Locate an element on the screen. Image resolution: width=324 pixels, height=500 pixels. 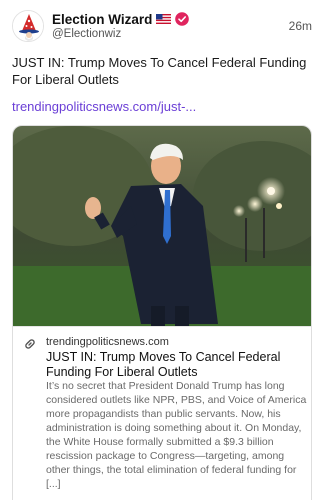
author-avatar is located at coordinates (28, 26).